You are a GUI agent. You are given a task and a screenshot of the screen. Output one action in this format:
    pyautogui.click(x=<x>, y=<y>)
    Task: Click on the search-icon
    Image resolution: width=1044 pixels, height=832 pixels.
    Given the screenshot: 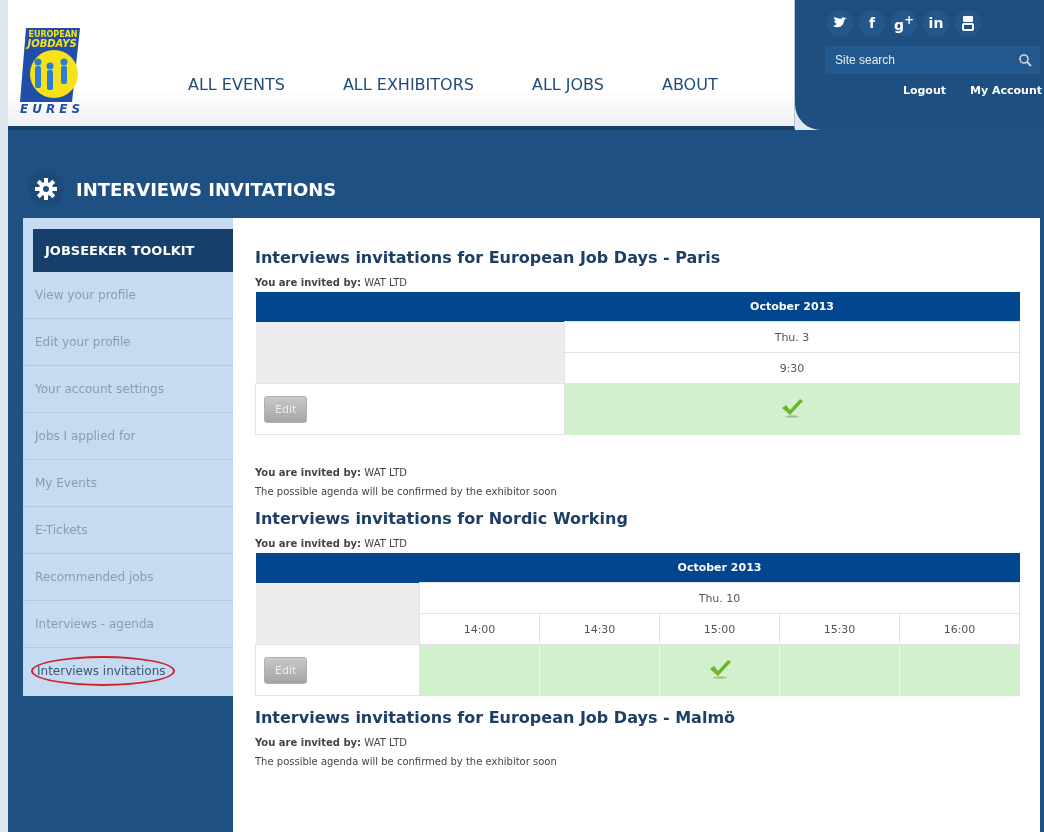 What is the action you would take?
    pyautogui.click(x=1025, y=60)
    